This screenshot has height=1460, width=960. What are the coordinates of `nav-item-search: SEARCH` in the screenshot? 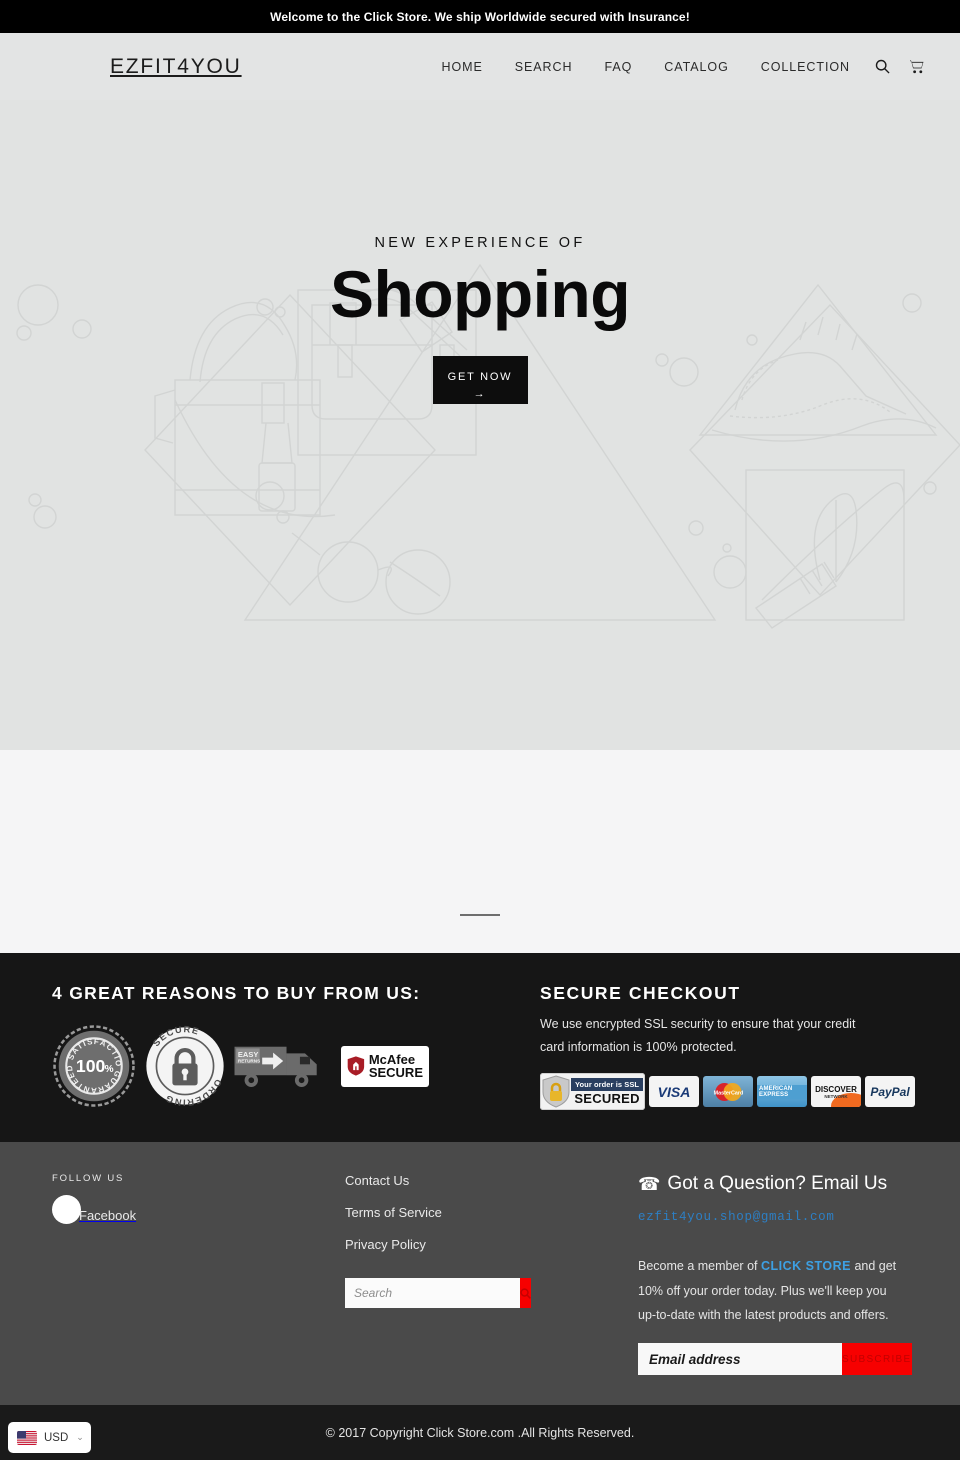 It's located at (544, 67).